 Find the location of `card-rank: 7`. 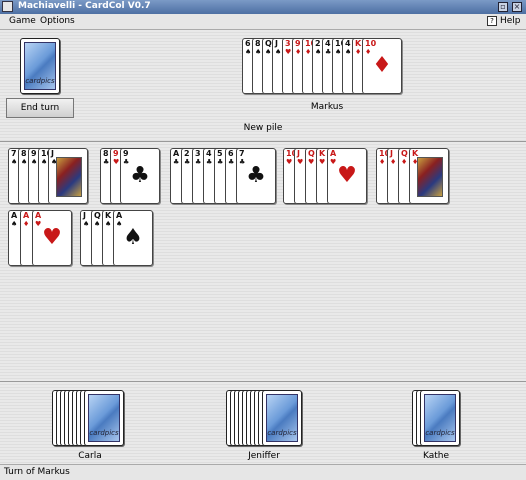

card-rank: 7 is located at coordinates (14, 153).